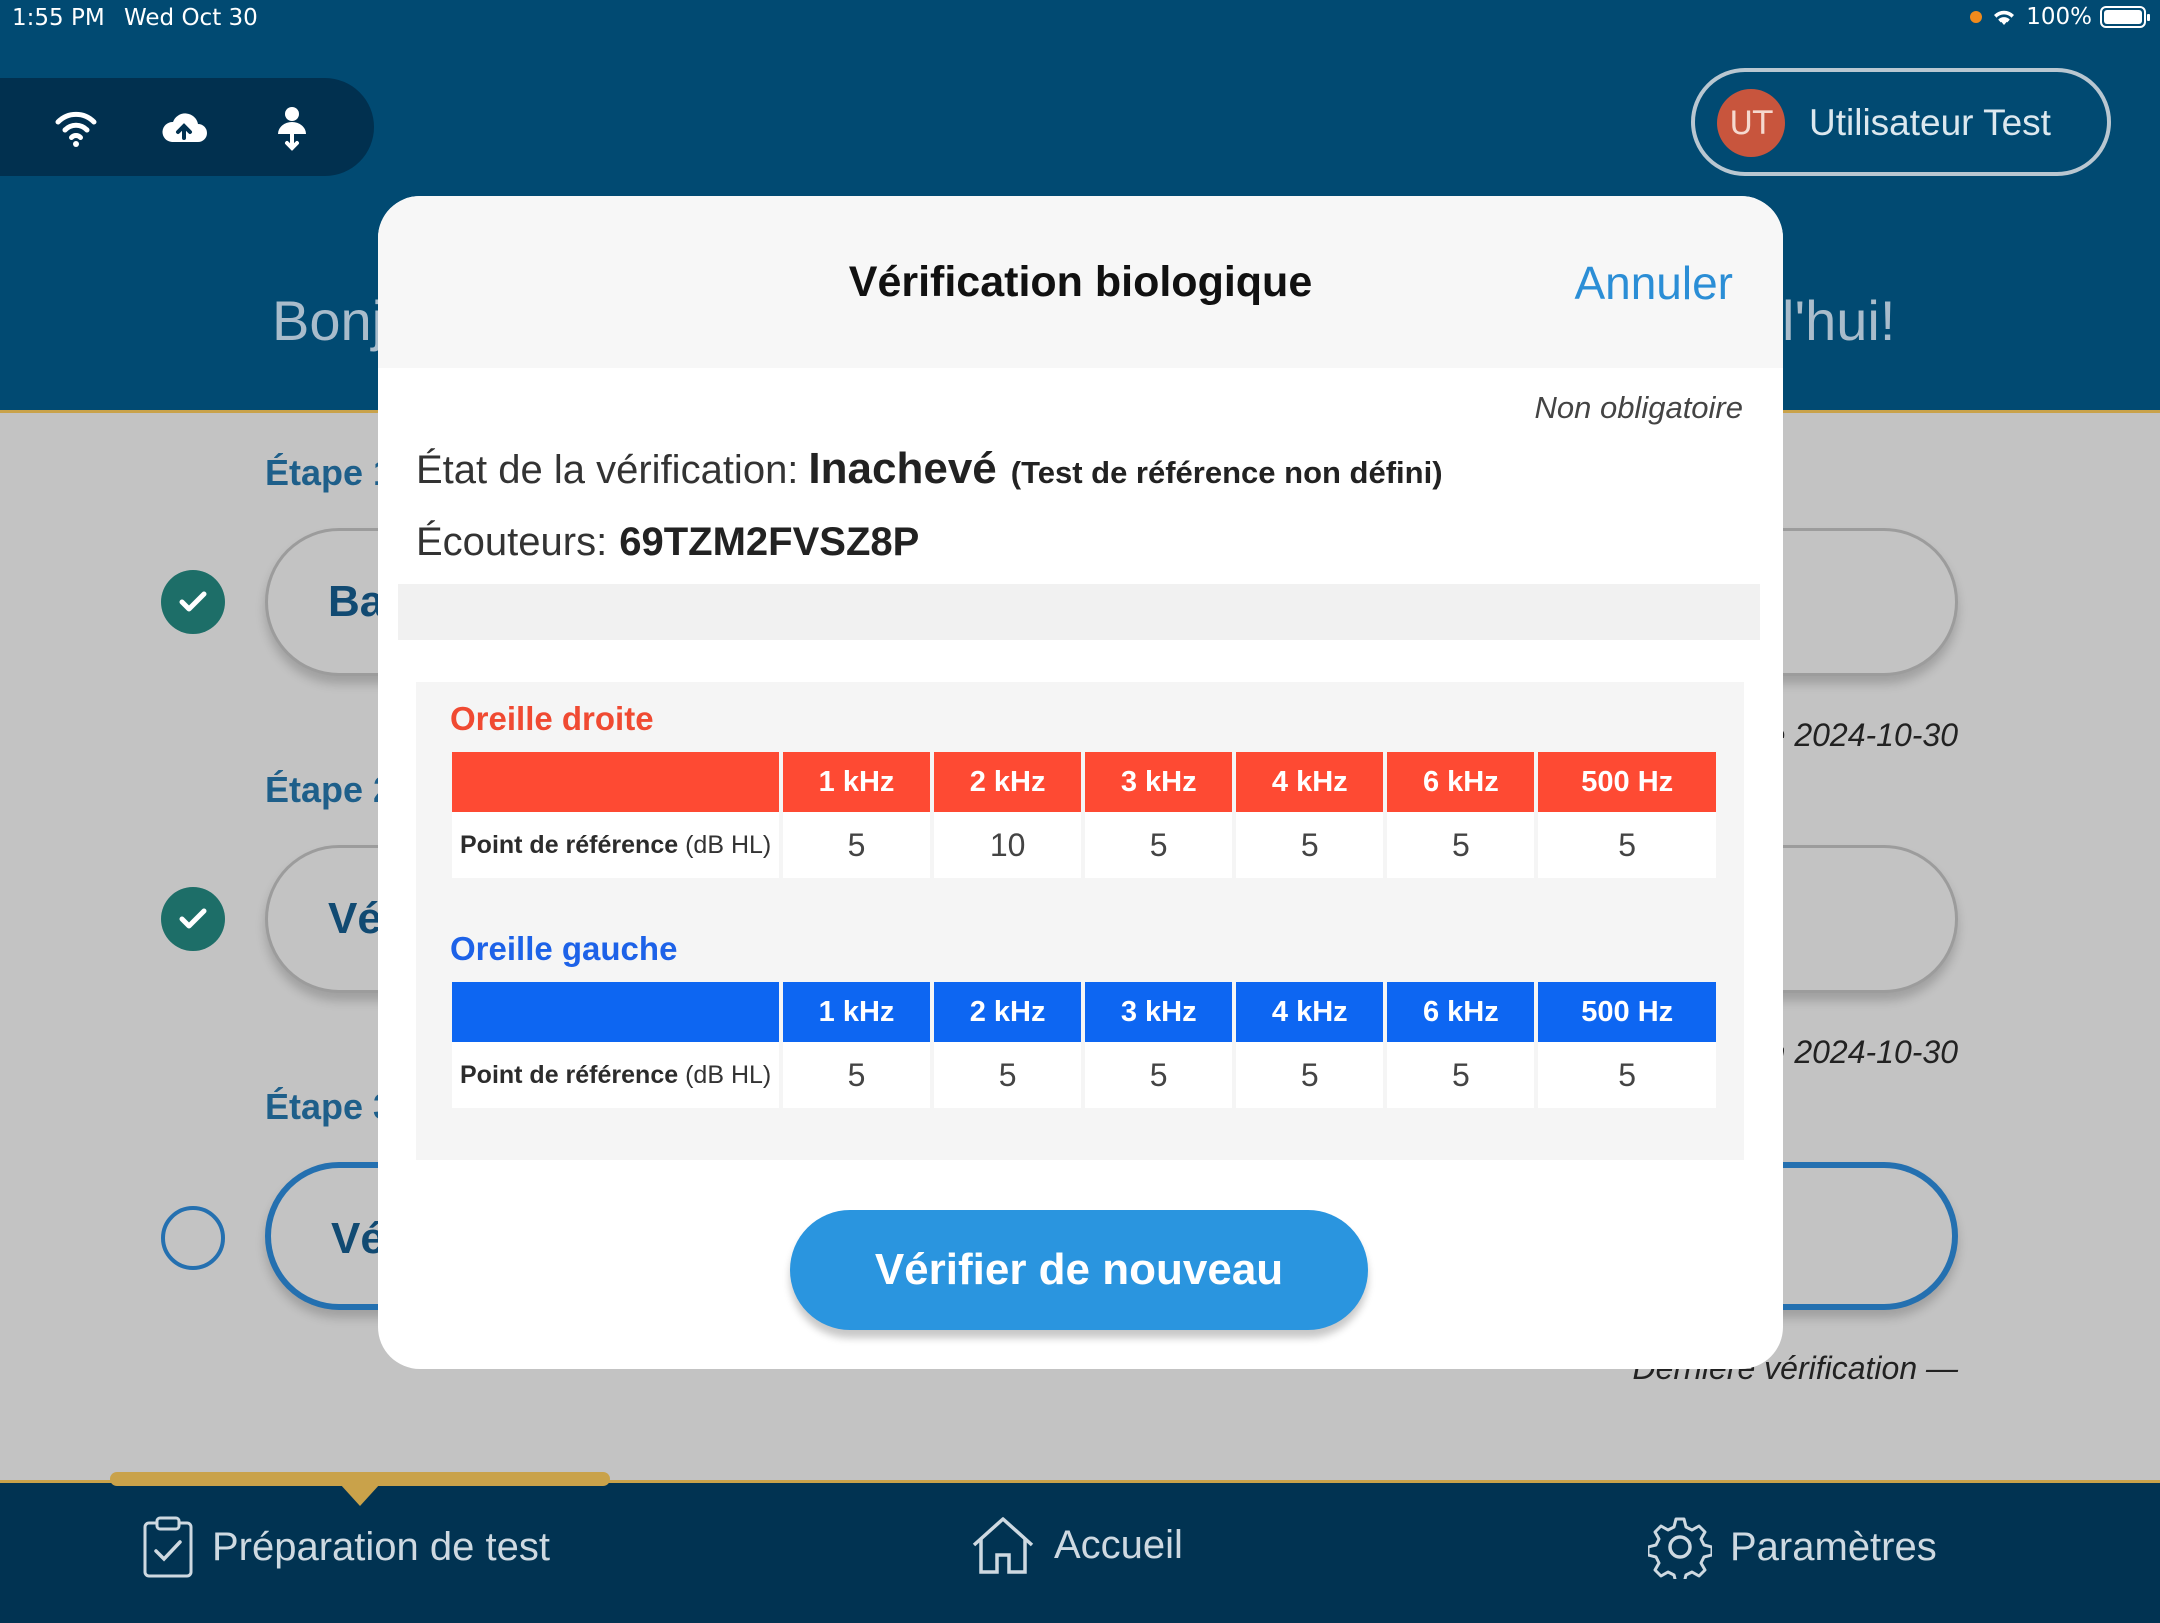 The image size is (2160, 1623). Describe the element at coordinates (381, 1546) in the screenshot. I see `tab-test-preparation-label: Préparation de test` at that location.